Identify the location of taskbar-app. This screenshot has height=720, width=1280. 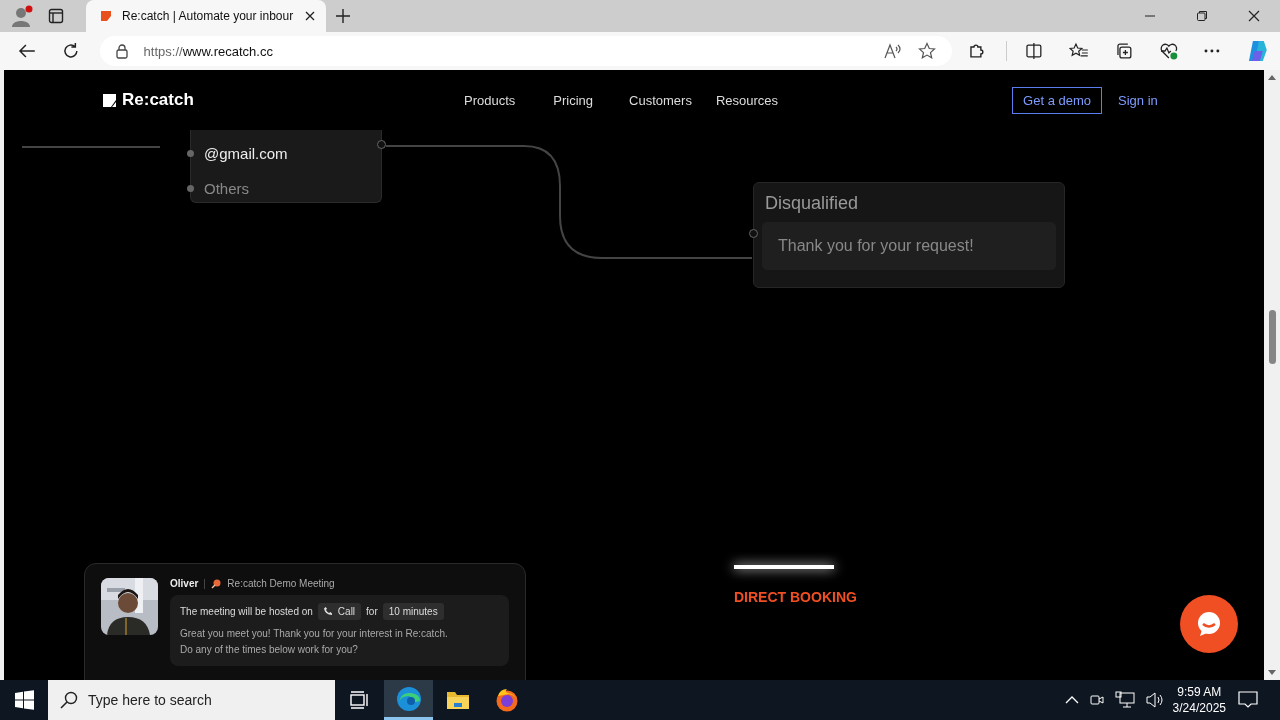
(408, 700).